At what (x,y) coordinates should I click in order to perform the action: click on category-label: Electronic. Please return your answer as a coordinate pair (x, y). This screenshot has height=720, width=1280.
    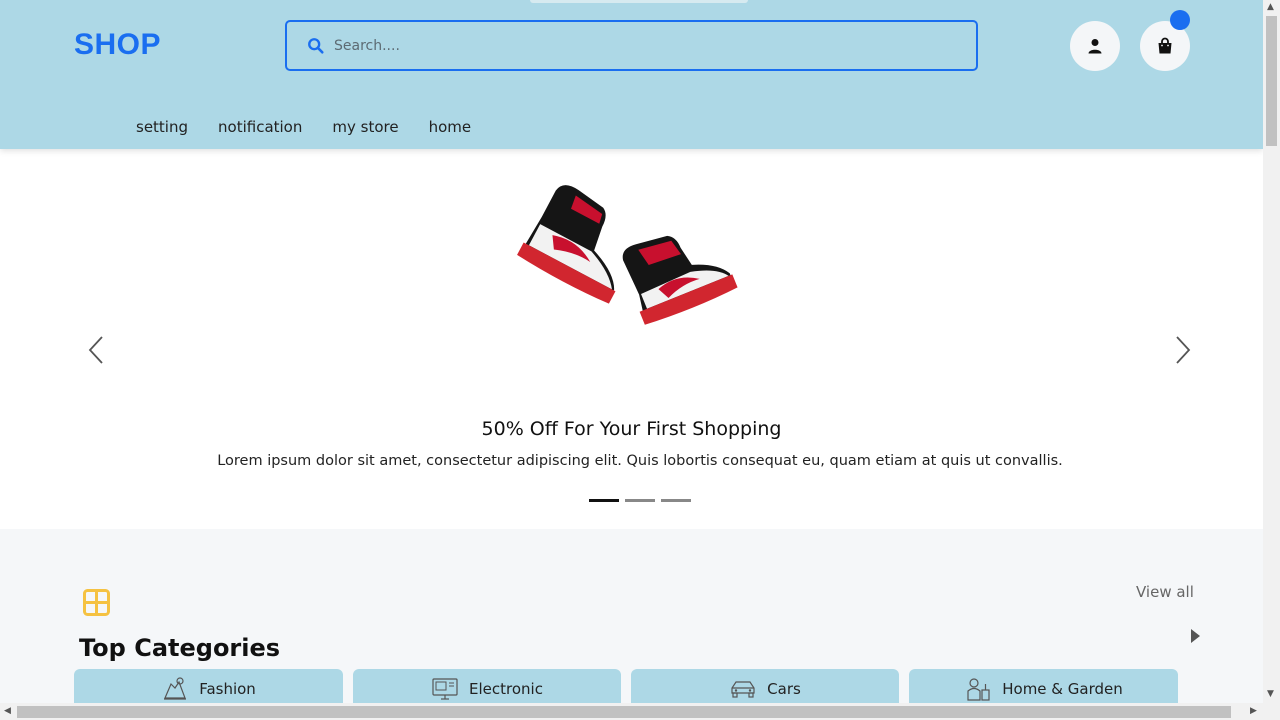
    Looking at the image, I should click on (506, 689).